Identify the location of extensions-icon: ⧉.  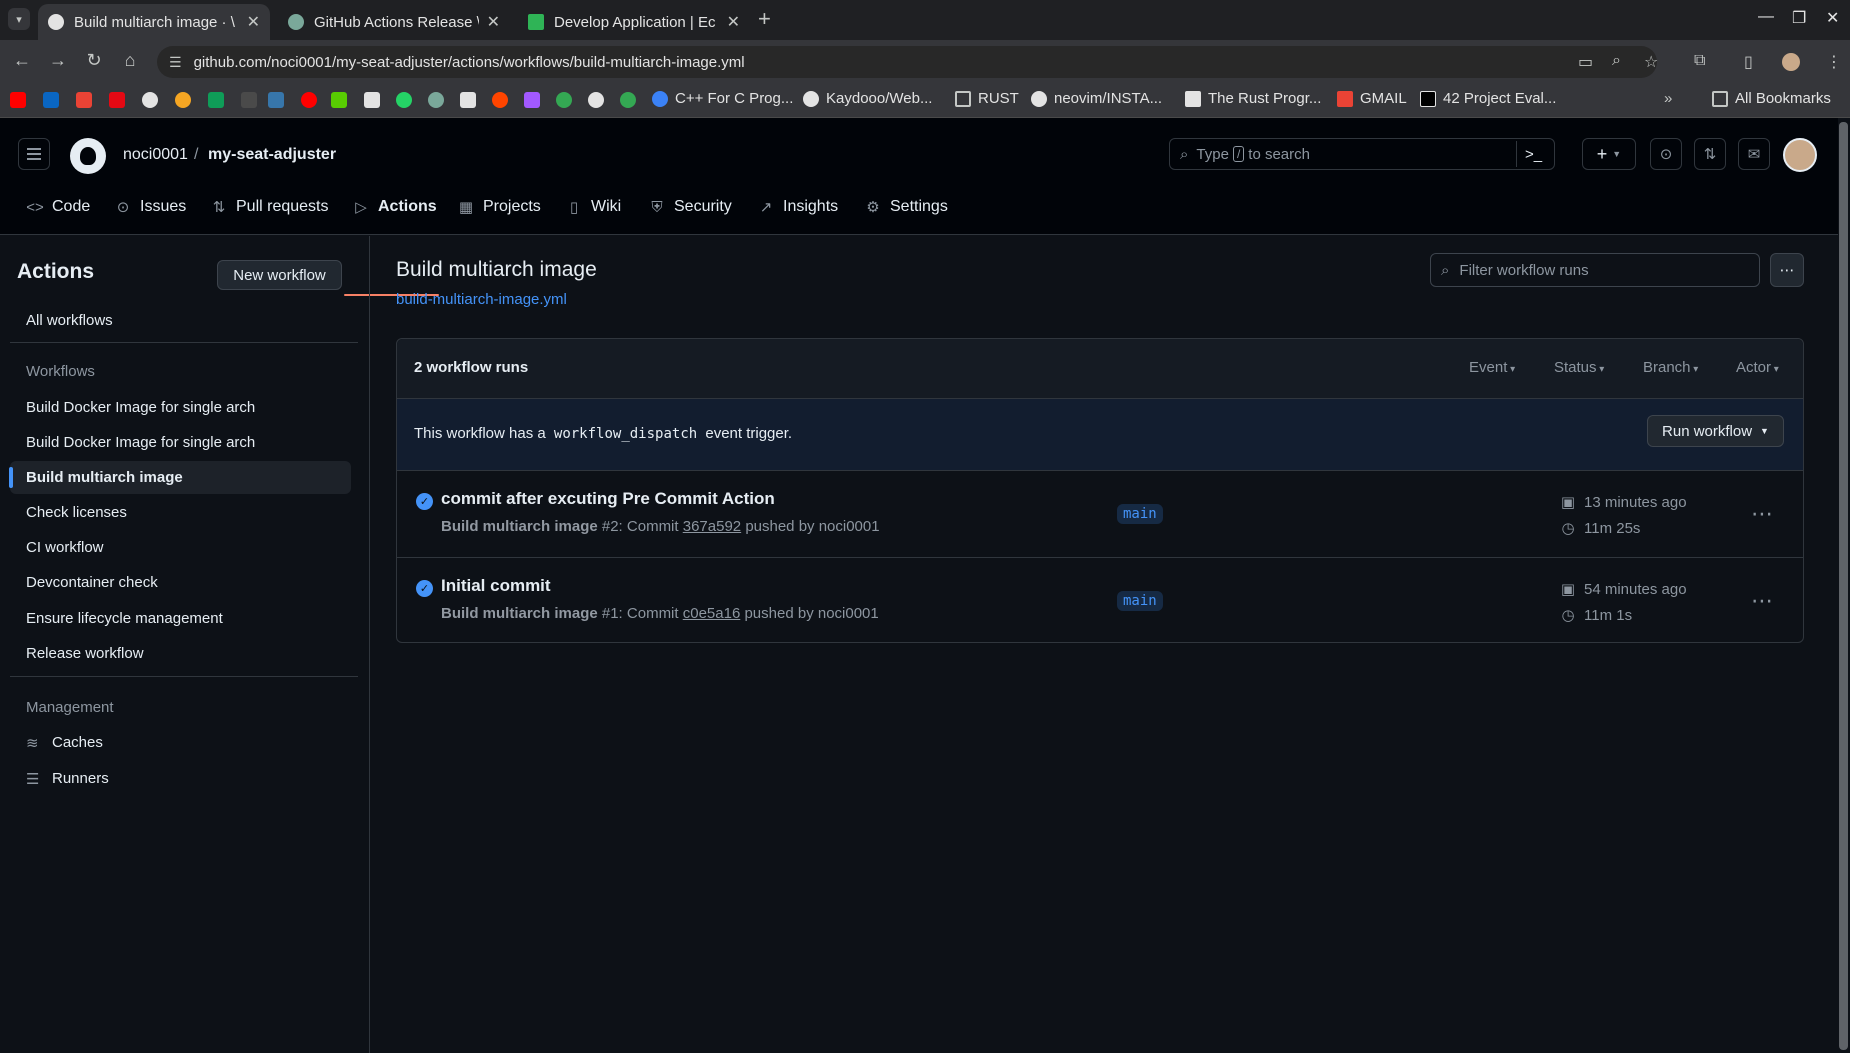
(1699, 61).